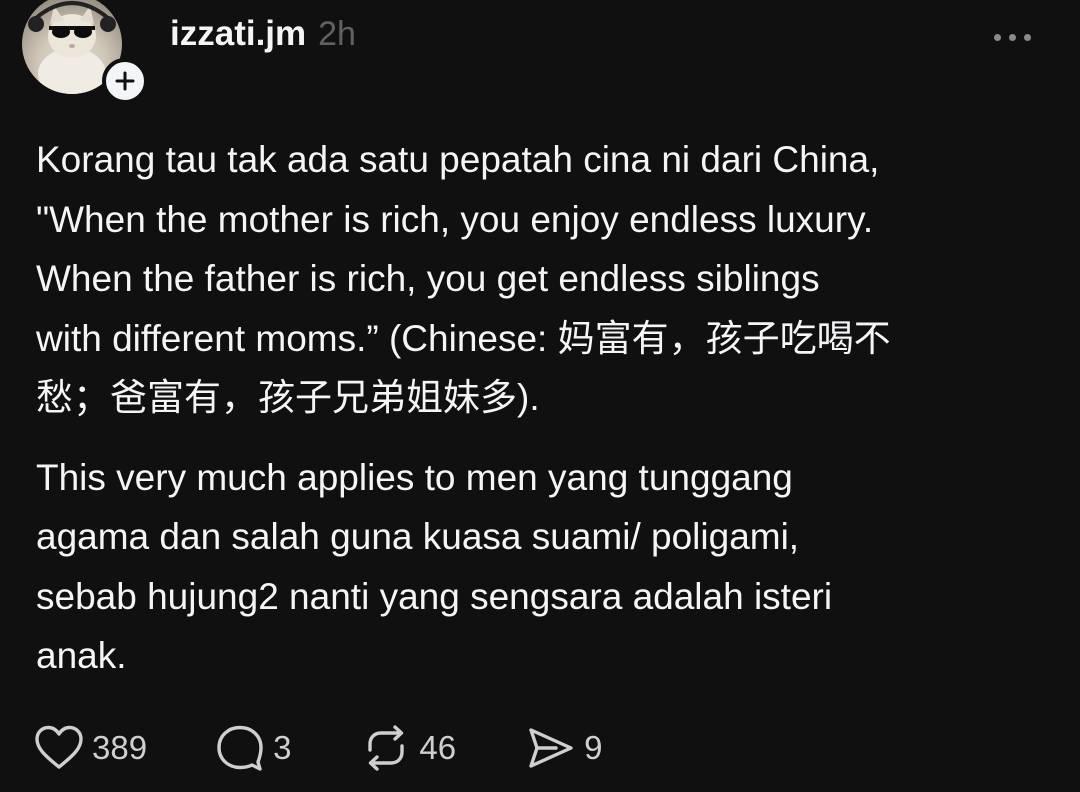  I want to click on speech-bubble-icon, so click(240, 748).